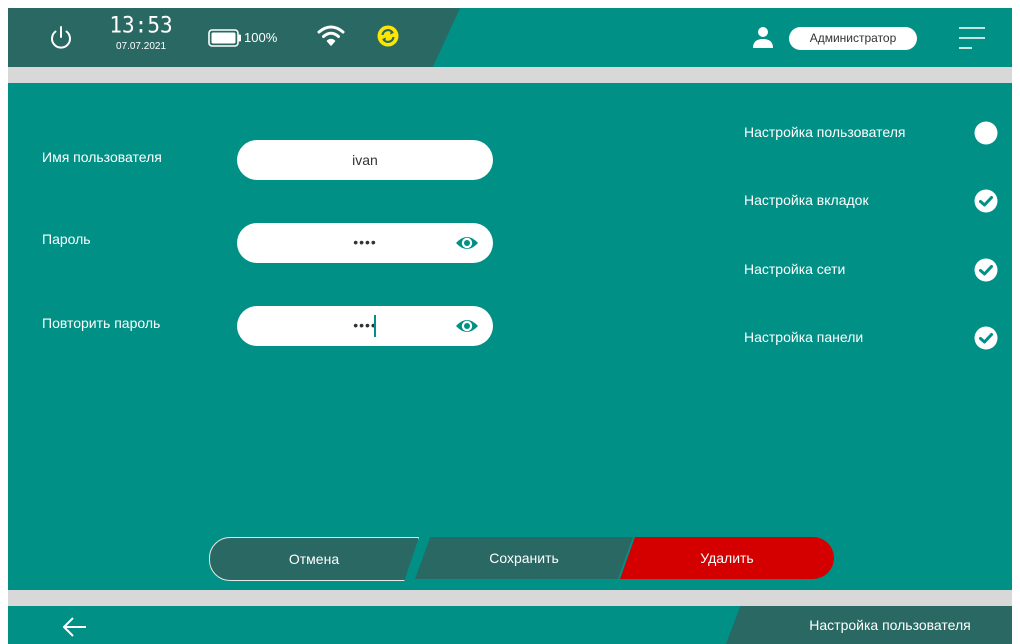  Describe the element at coordinates (972, 38) in the screenshot. I see `menu-icon` at that location.